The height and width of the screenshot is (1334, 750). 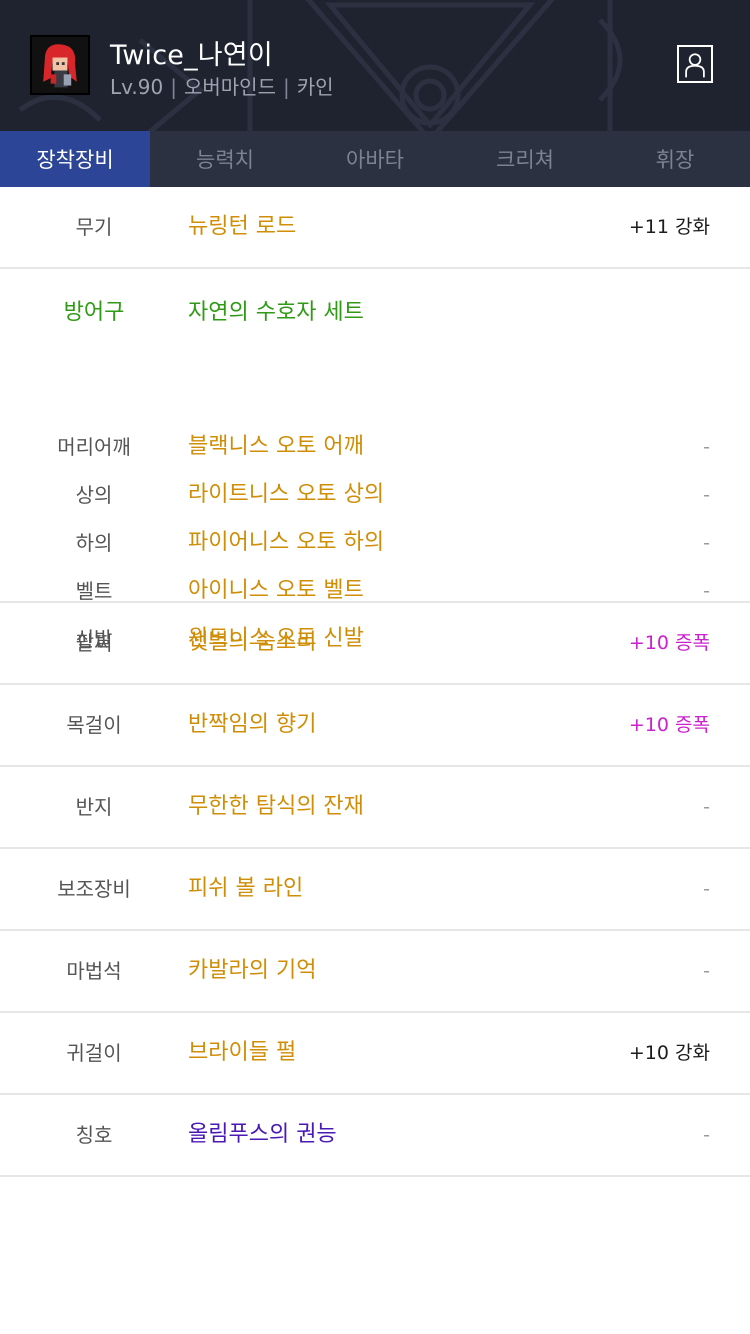 I want to click on item-name: 뉴링턴 로드, so click(x=242, y=227).